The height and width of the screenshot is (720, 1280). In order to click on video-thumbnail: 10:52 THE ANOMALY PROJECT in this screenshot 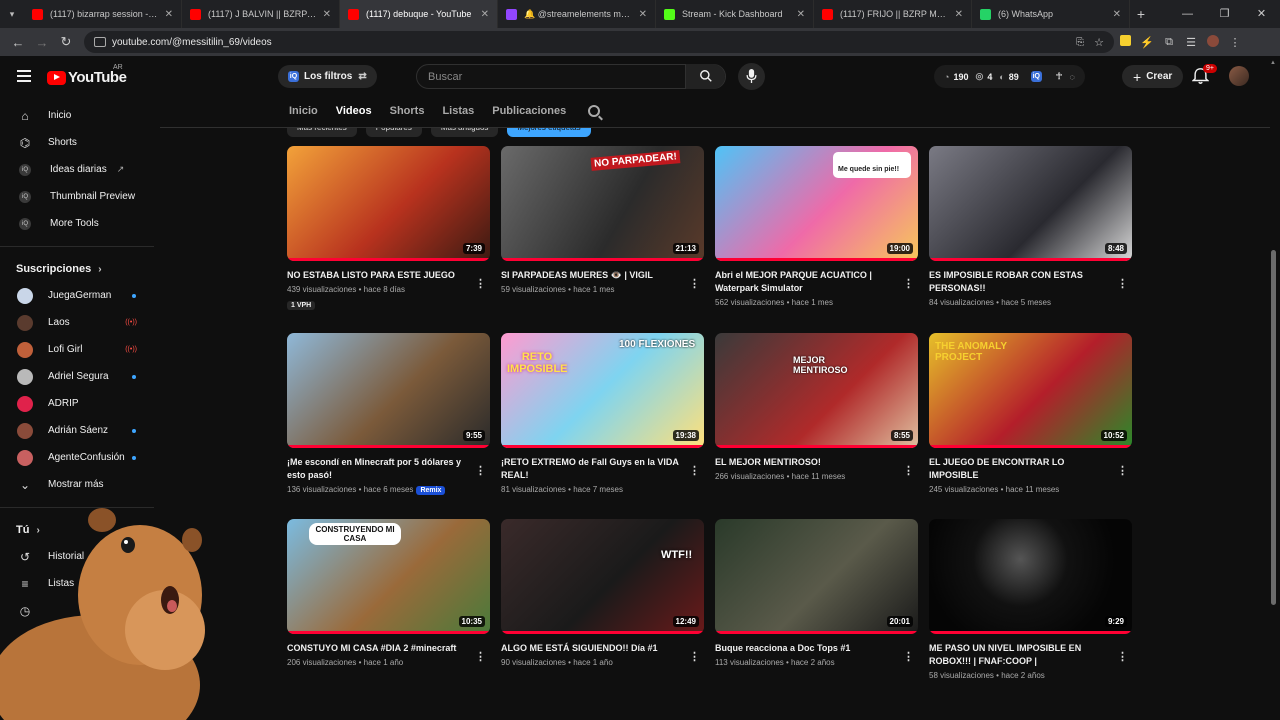, I will do `click(1030, 390)`.